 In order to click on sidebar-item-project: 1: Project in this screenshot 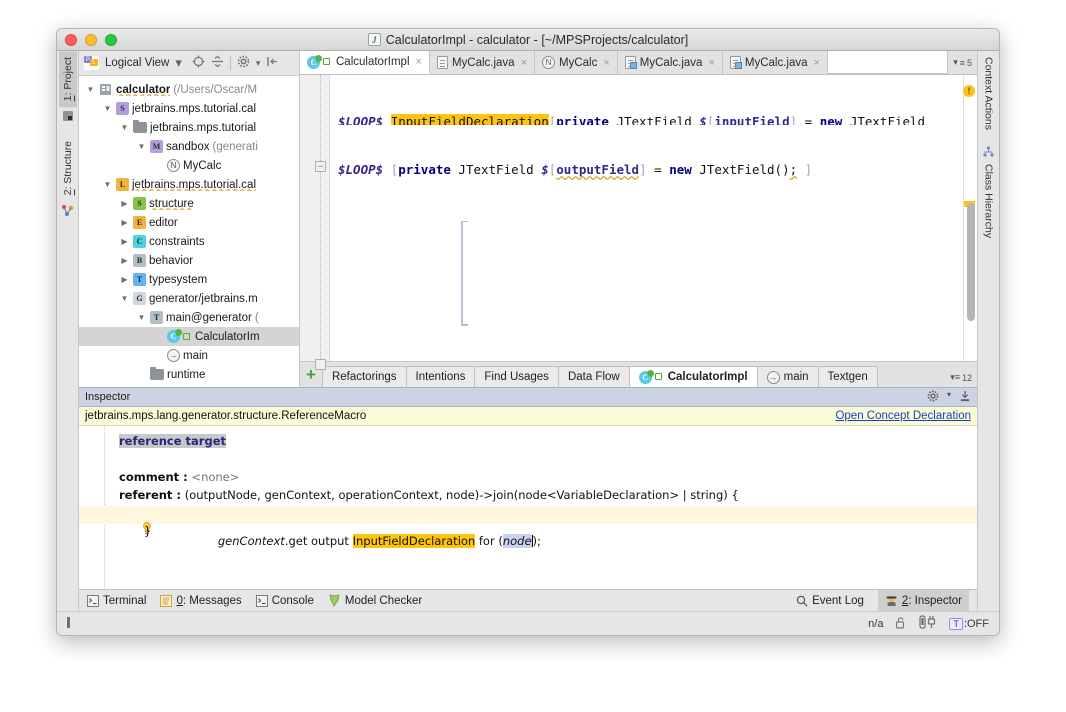, I will do `click(67, 79)`.